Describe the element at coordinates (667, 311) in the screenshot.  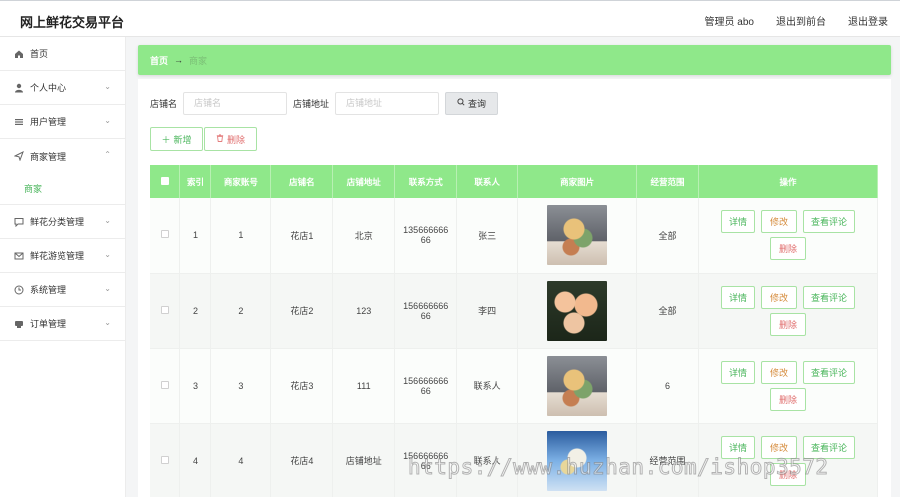
I see `cell-scope: 全部` at that location.